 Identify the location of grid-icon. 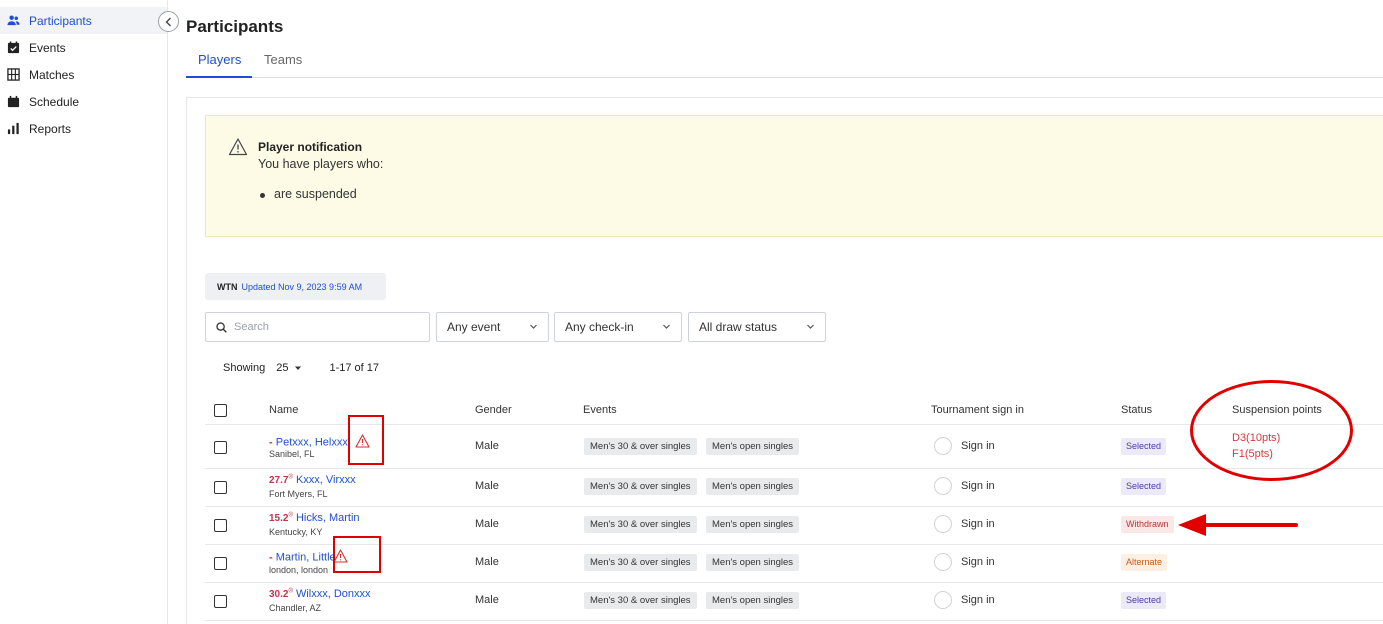
(13, 75).